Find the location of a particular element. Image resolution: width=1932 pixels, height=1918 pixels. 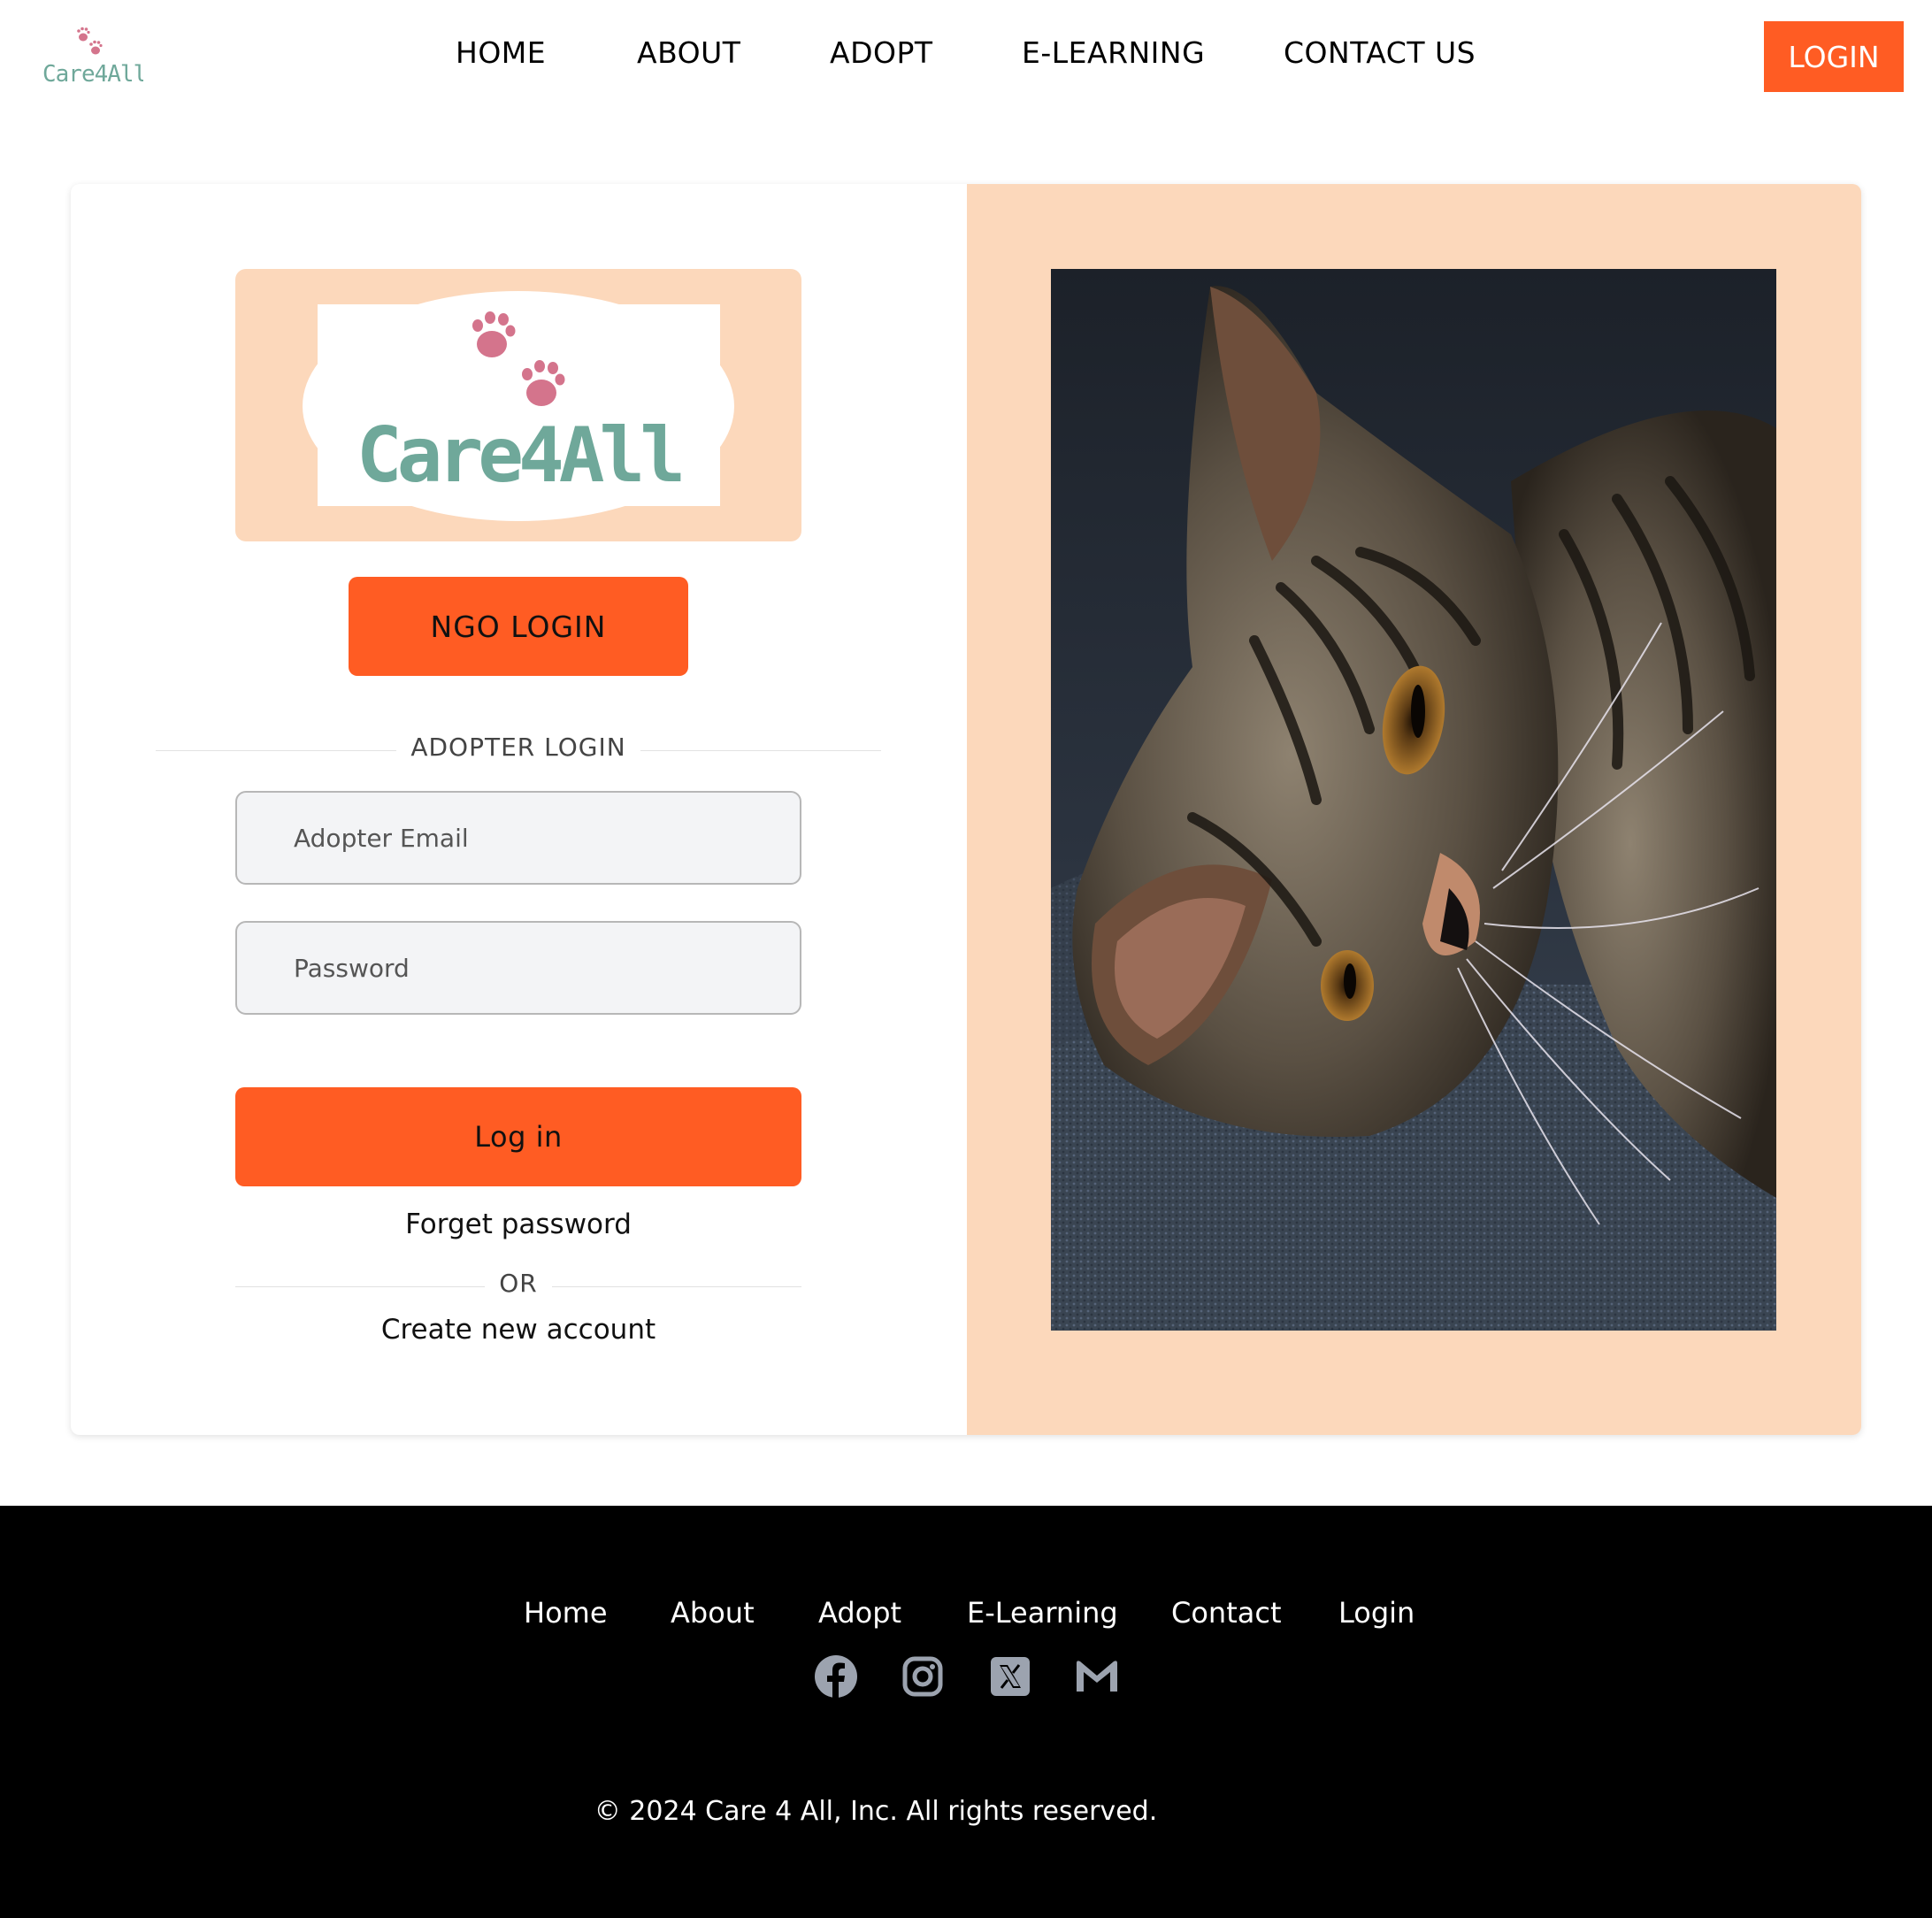

nav-home: HOME is located at coordinates (501, 52).